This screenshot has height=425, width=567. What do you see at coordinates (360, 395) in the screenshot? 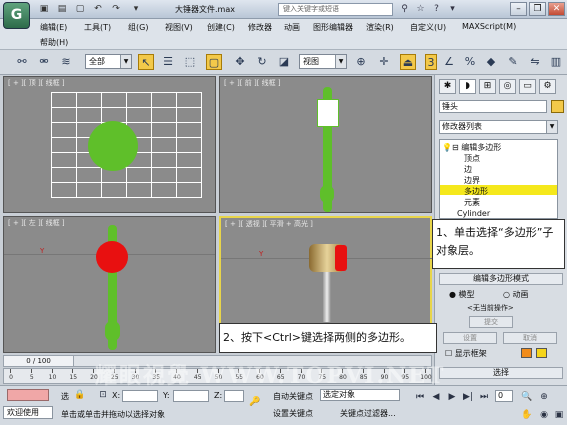
I see `selected-object-dropdown: 选定对象` at bounding box center [360, 395].